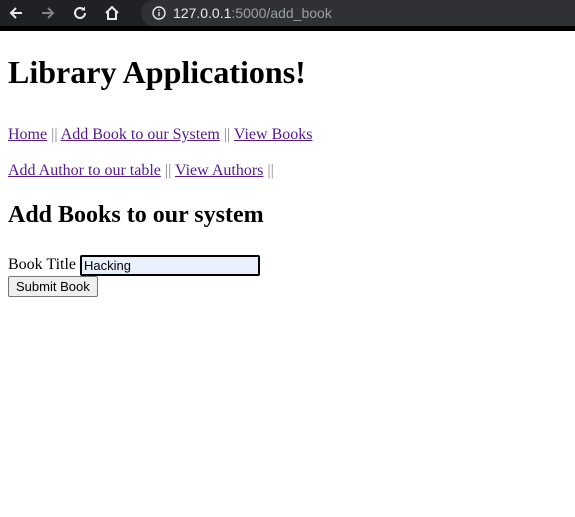  What do you see at coordinates (84, 170) in the screenshot?
I see `nav-link-add-author: Add Author to our table` at bounding box center [84, 170].